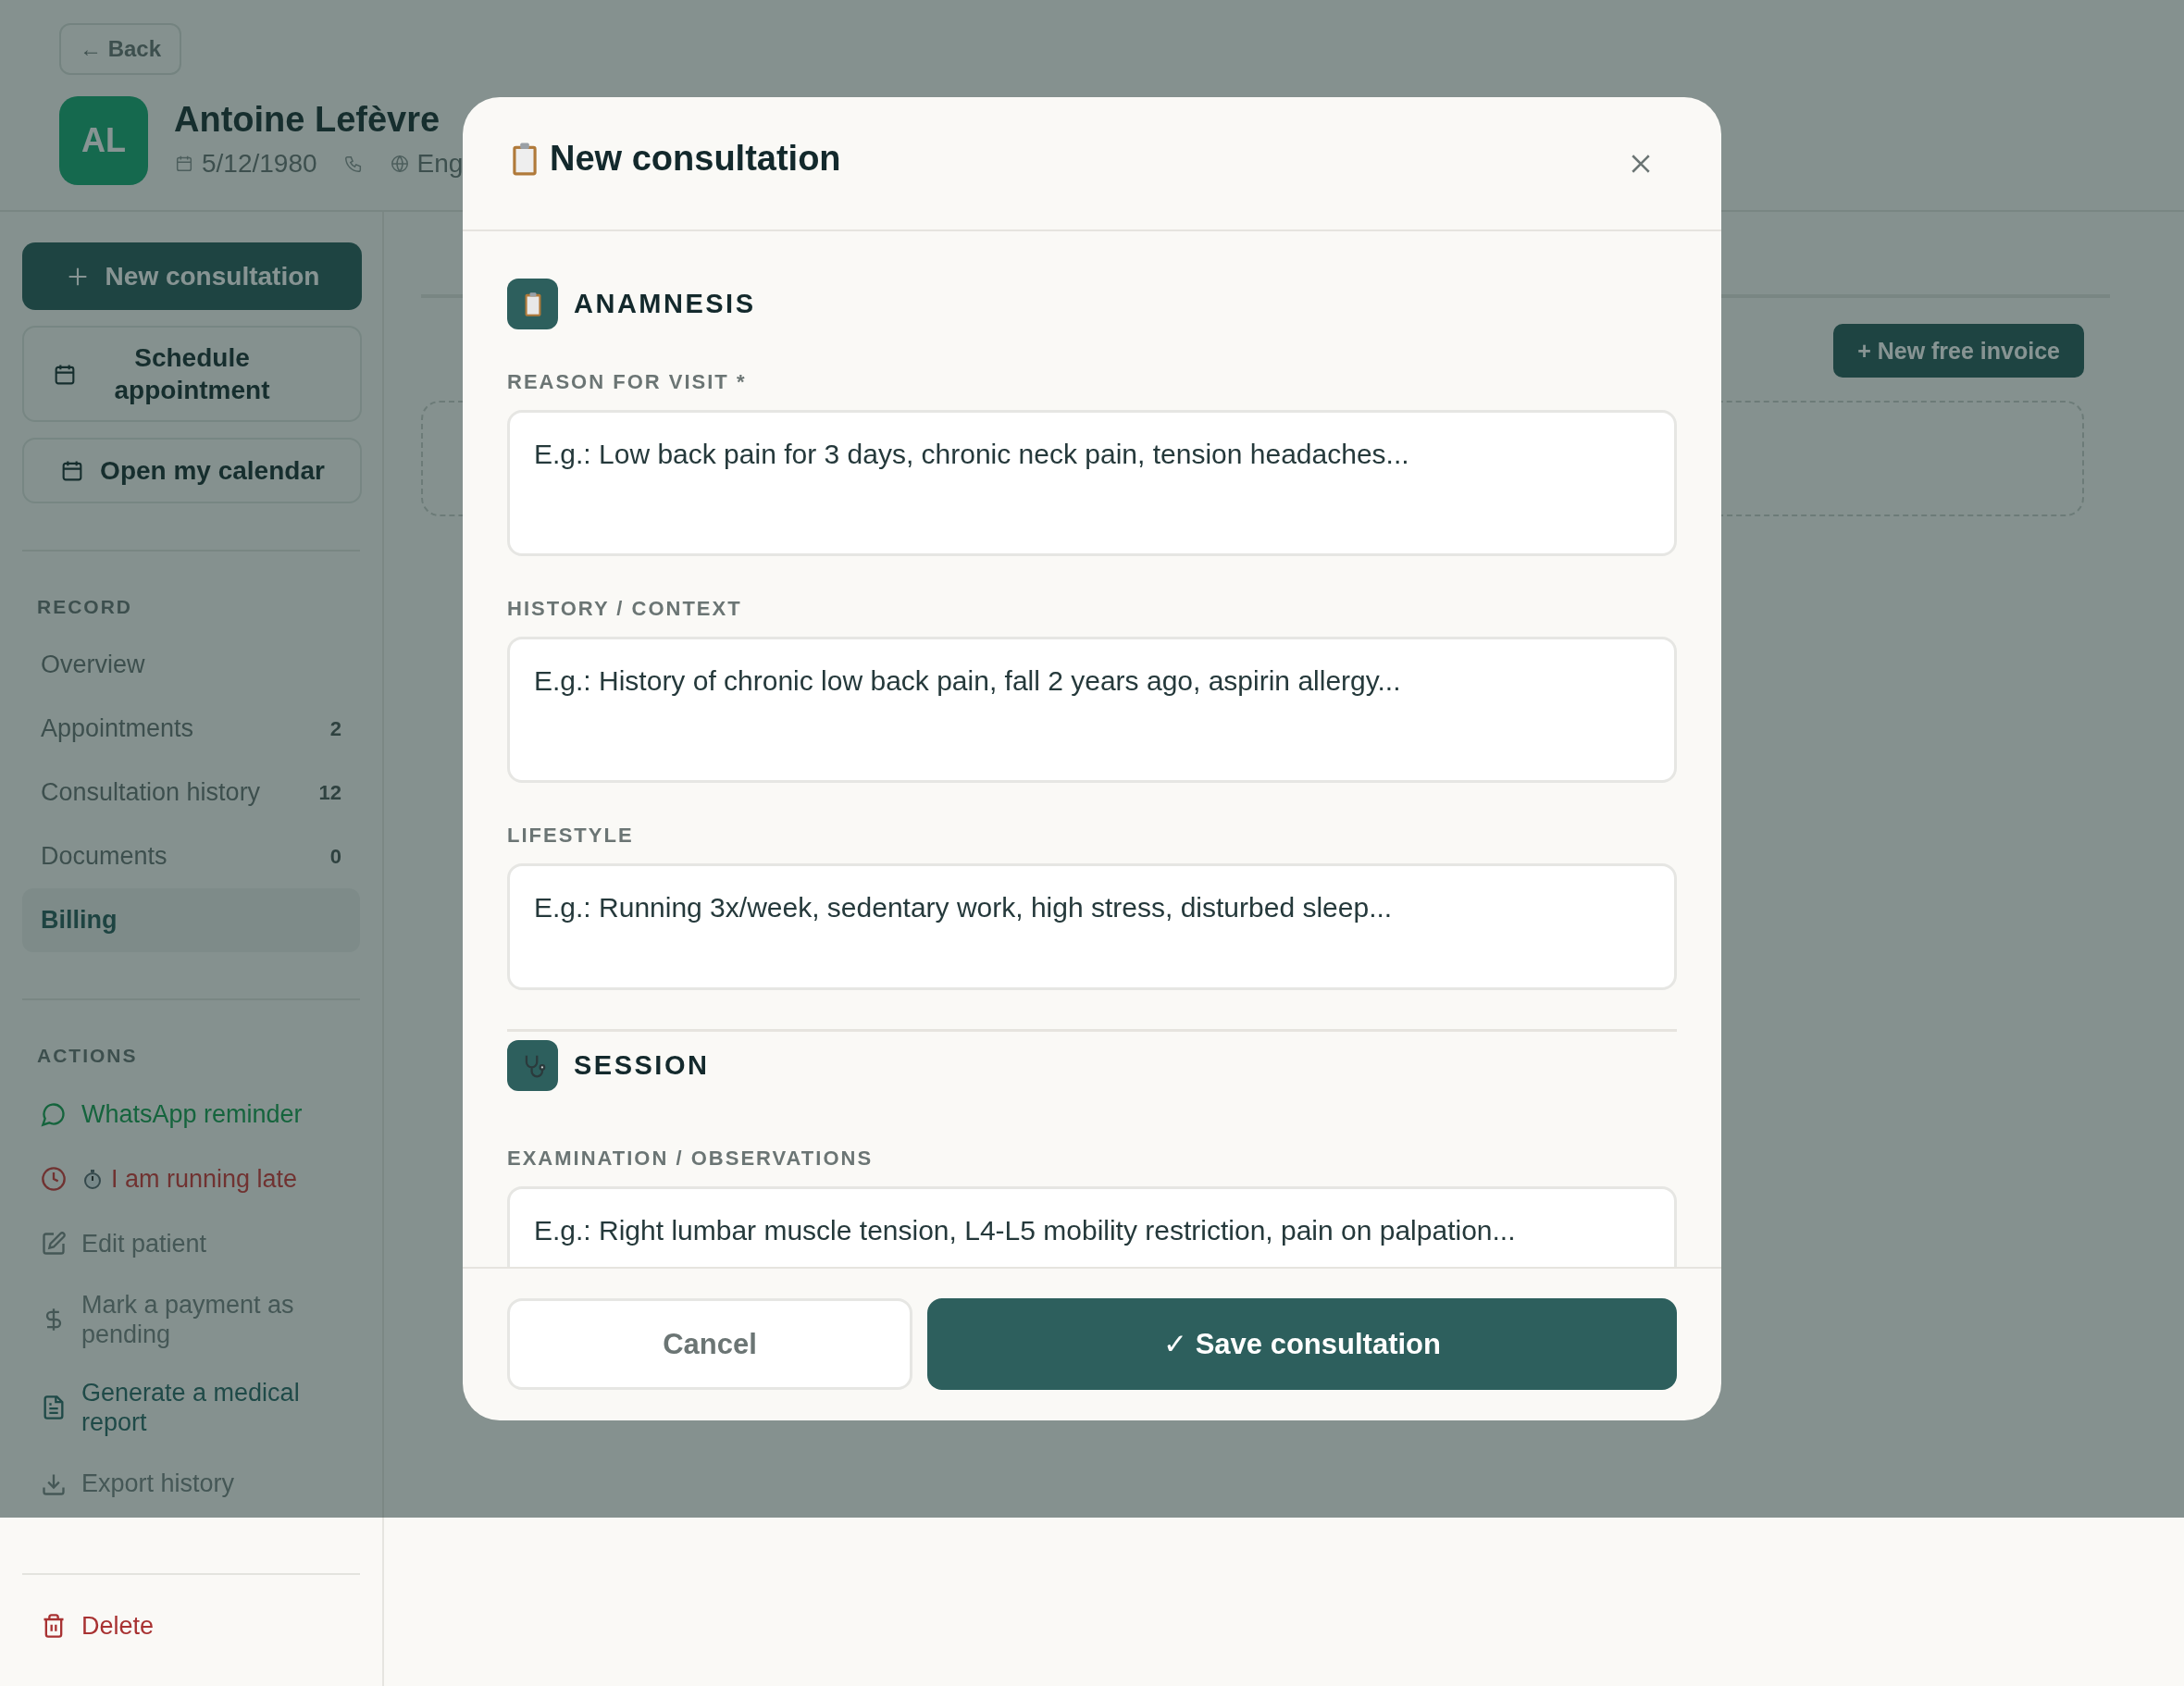  What do you see at coordinates (192, 374) in the screenshot?
I see `schedule-appointment-button: Schedule appointment` at bounding box center [192, 374].